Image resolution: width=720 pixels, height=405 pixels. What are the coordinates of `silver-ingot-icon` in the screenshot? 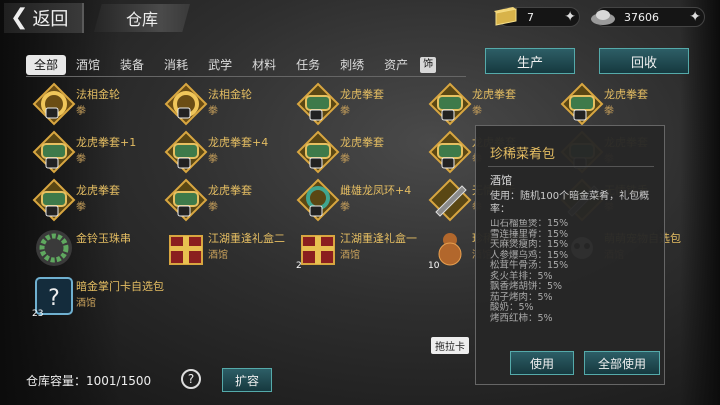 It's located at (603, 17).